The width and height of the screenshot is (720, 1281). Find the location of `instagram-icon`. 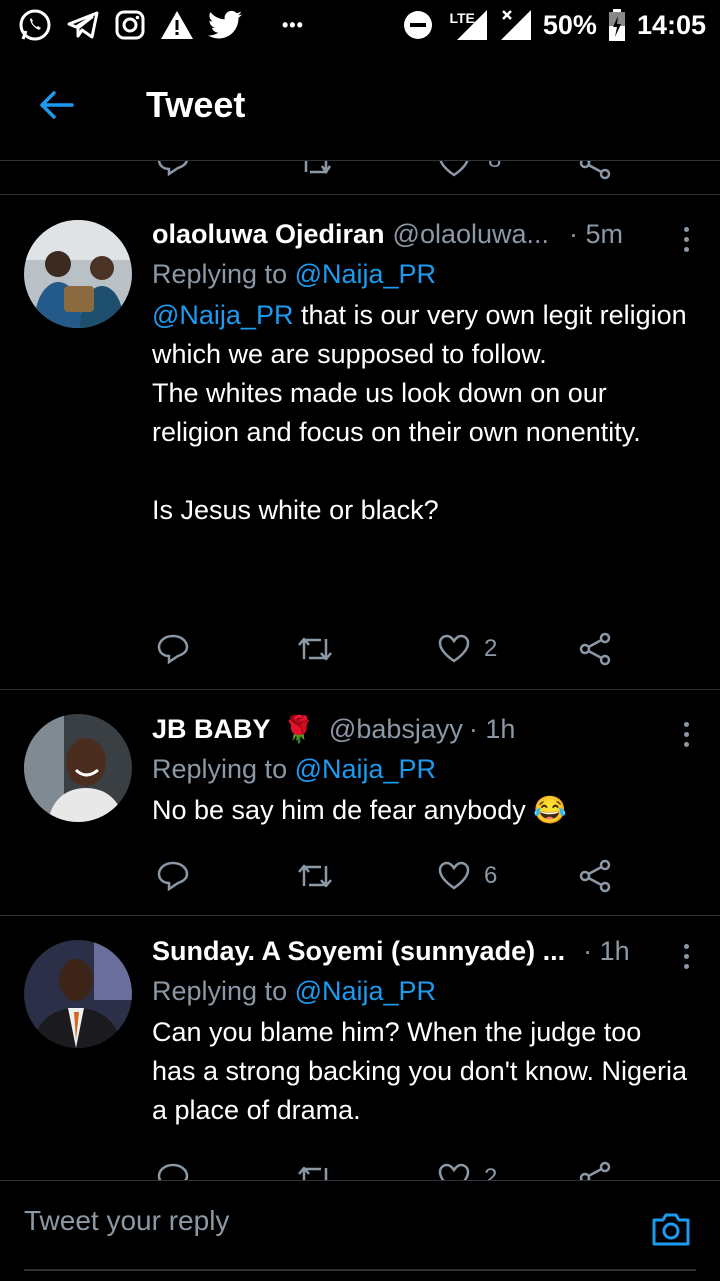

instagram-icon is located at coordinates (130, 25).